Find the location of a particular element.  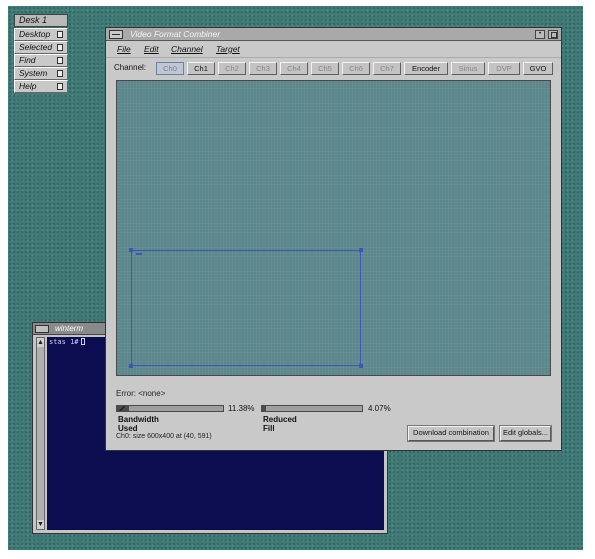

toolchest-item-selected: Selected is located at coordinates (41, 47).